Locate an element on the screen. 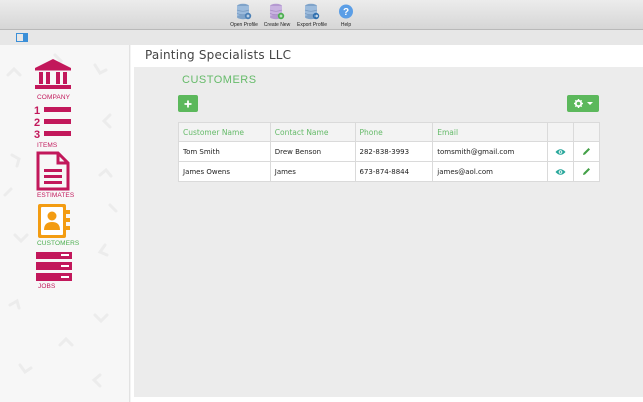 This screenshot has width=643, height=402. create-new-button: Create New is located at coordinates (277, 15).